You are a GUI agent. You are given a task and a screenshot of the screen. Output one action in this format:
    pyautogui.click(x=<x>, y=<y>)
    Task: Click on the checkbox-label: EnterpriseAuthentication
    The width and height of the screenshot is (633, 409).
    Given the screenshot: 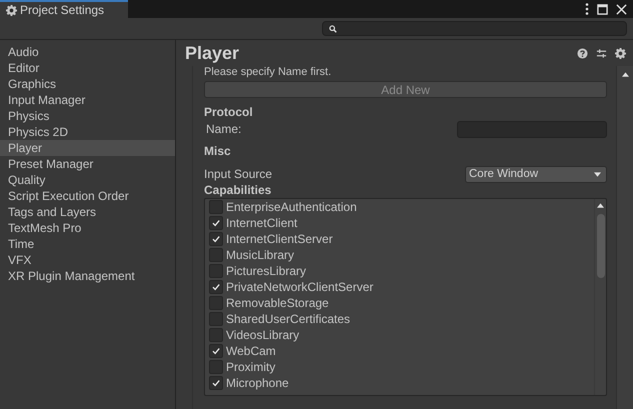 What is the action you would take?
    pyautogui.click(x=291, y=207)
    